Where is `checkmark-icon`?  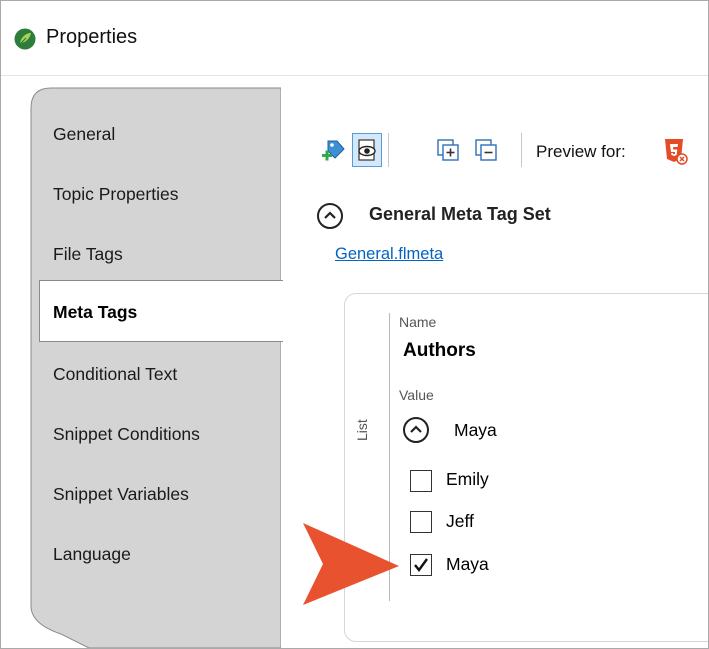 checkmark-icon is located at coordinates (421, 565).